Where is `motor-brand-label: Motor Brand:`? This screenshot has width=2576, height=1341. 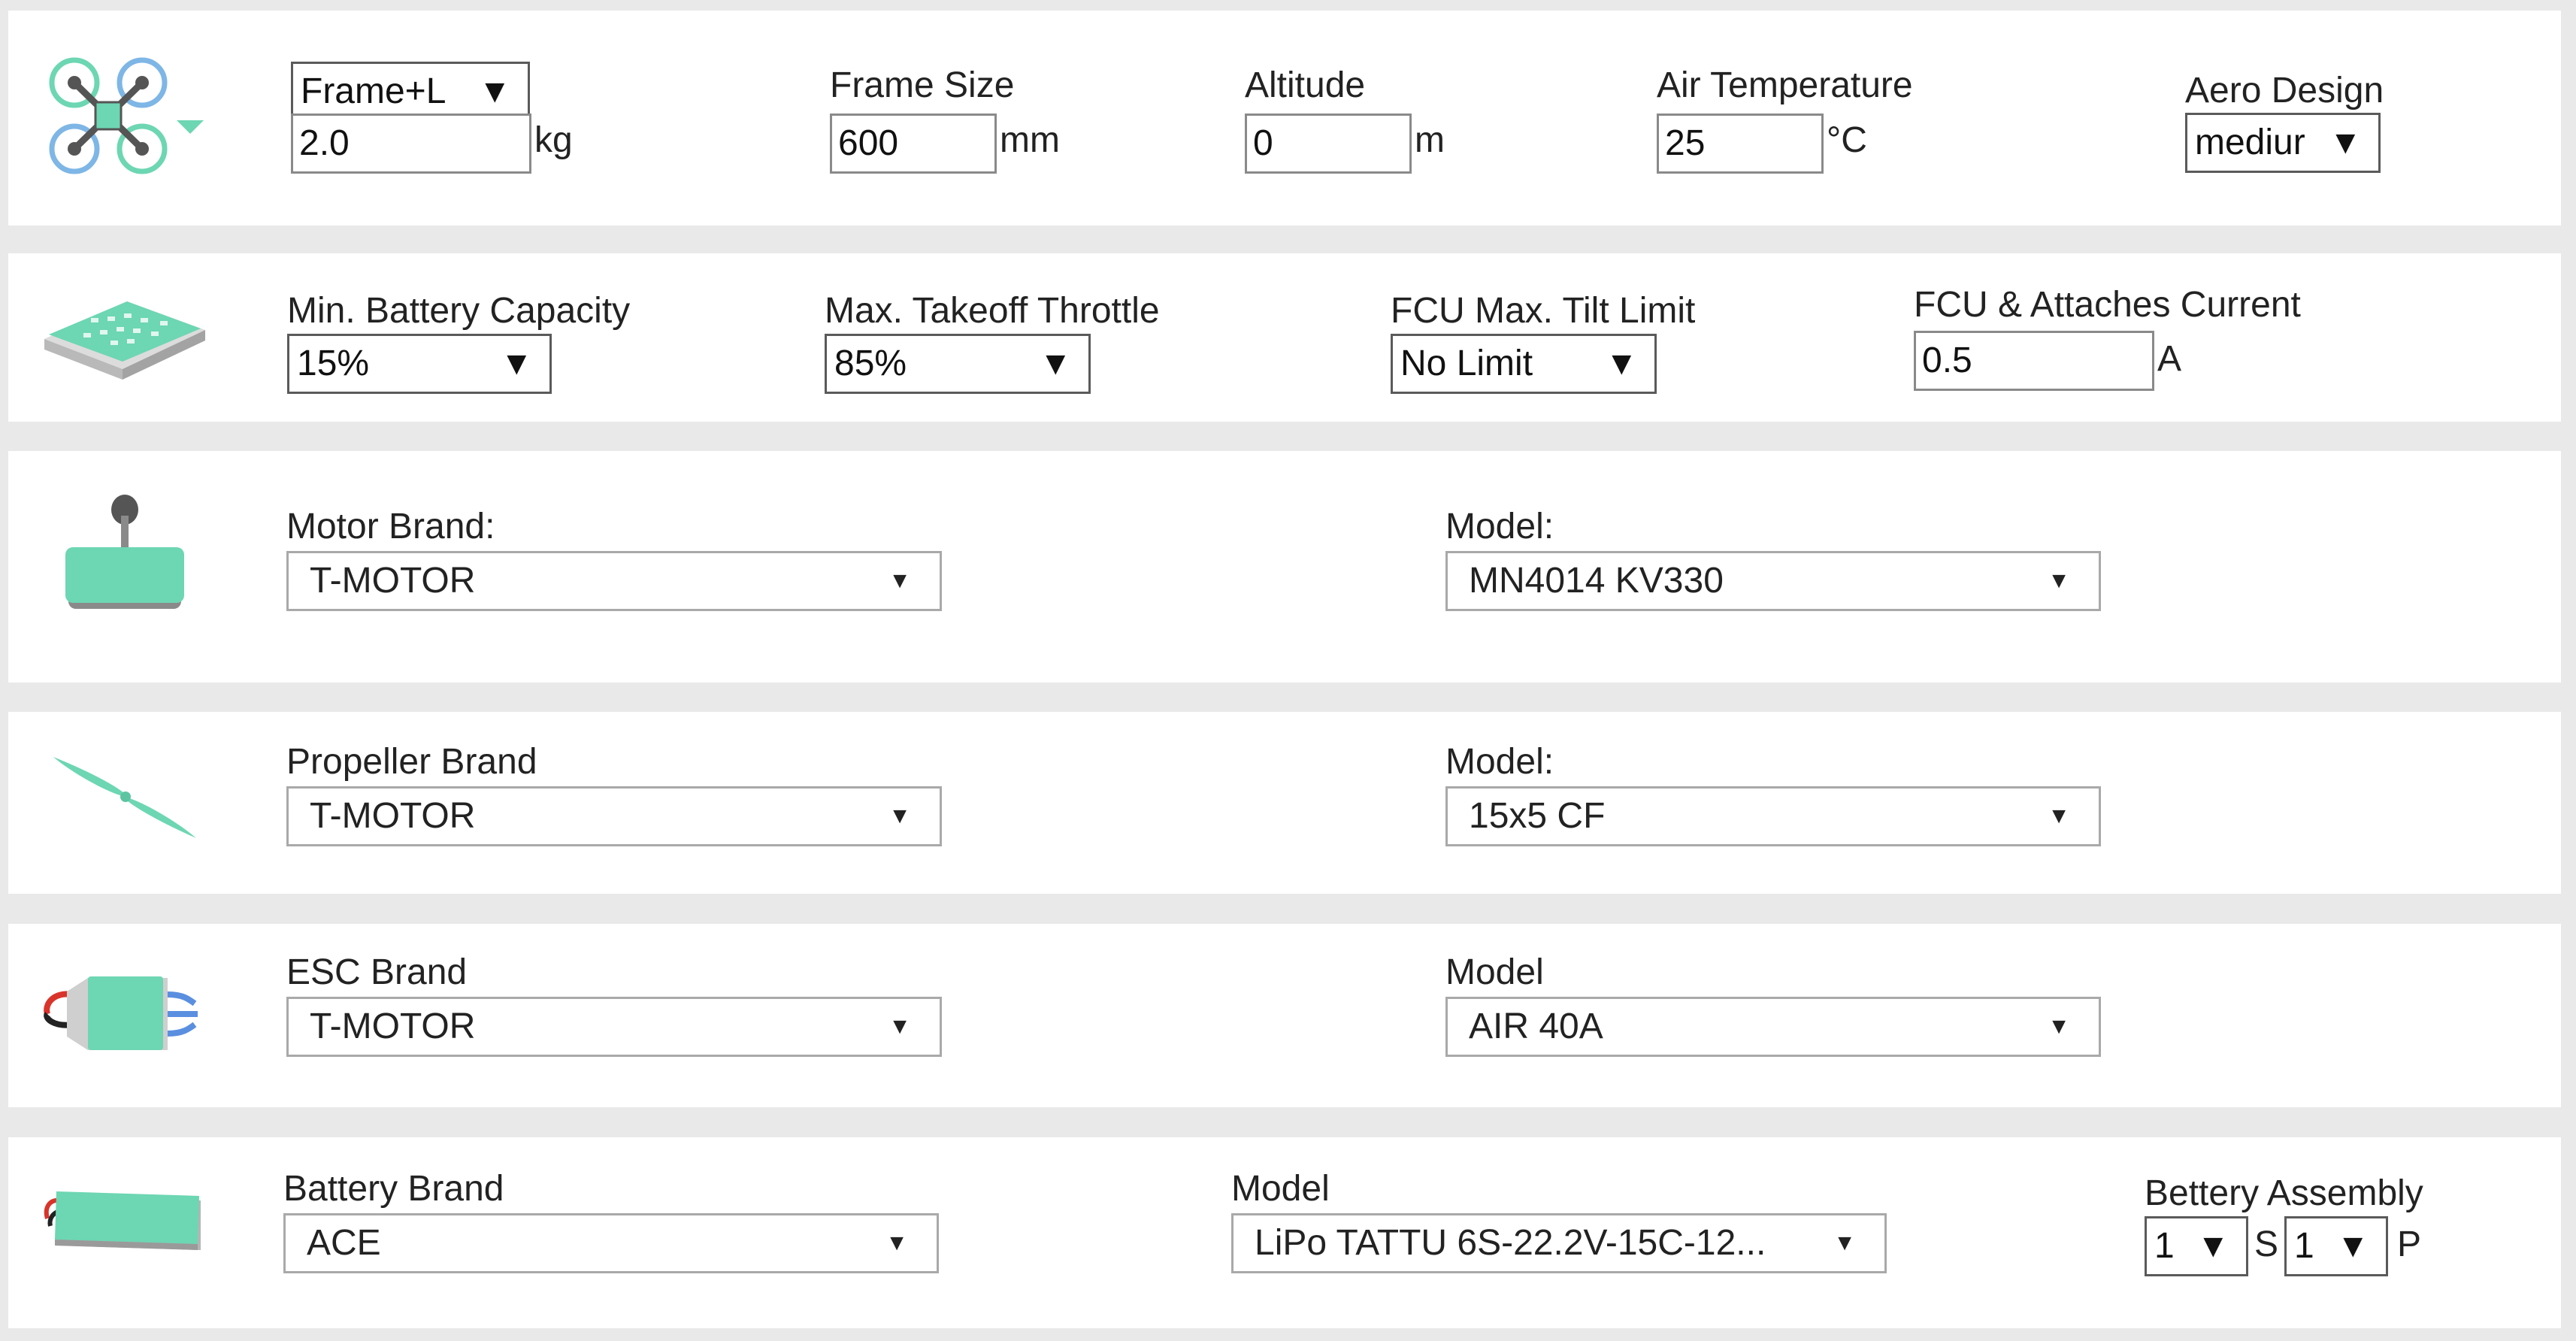
motor-brand-label: Motor Brand: is located at coordinates (390, 526).